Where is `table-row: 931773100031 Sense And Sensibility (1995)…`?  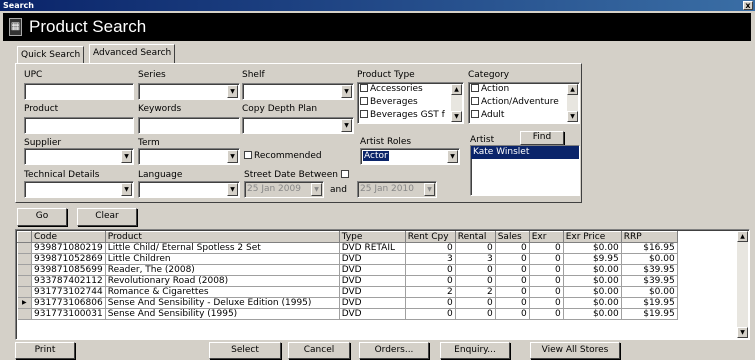
table-row: 931773100031 Sense And Sensibility (1995)… is located at coordinates (347, 314).